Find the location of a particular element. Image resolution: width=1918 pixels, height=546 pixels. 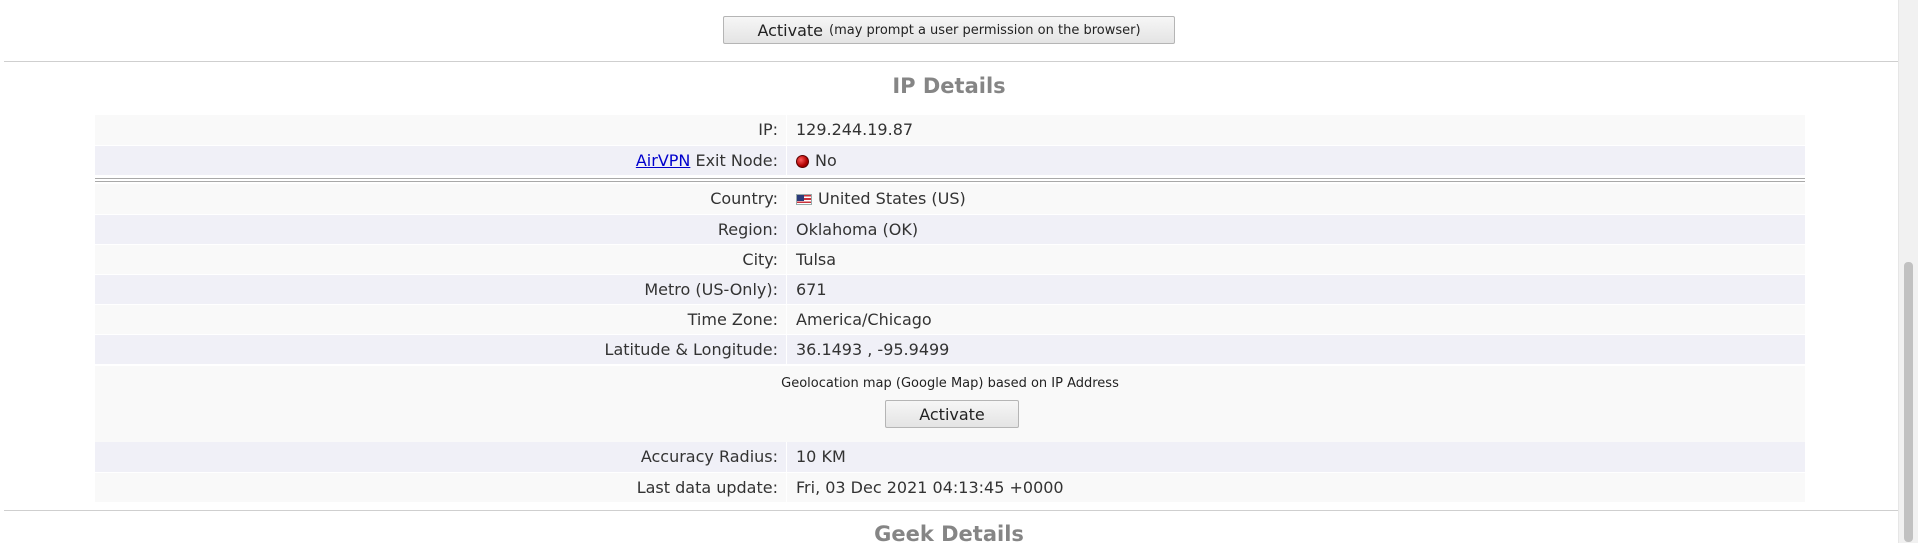

vertical-scrollbar is located at coordinates (1908, 271).